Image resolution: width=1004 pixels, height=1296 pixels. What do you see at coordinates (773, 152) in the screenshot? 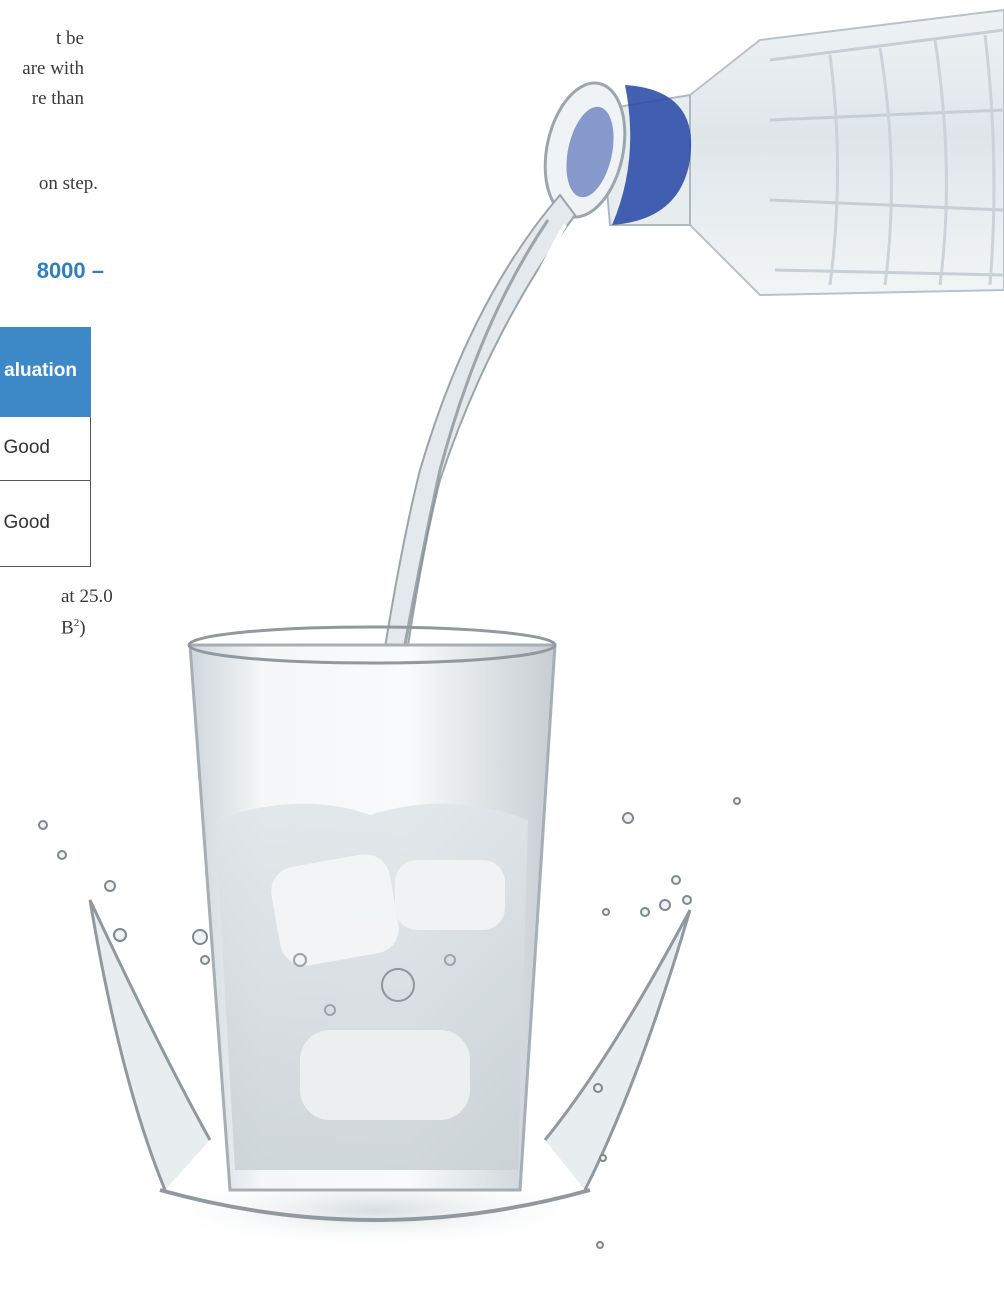
I see `bottle` at bounding box center [773, 152].